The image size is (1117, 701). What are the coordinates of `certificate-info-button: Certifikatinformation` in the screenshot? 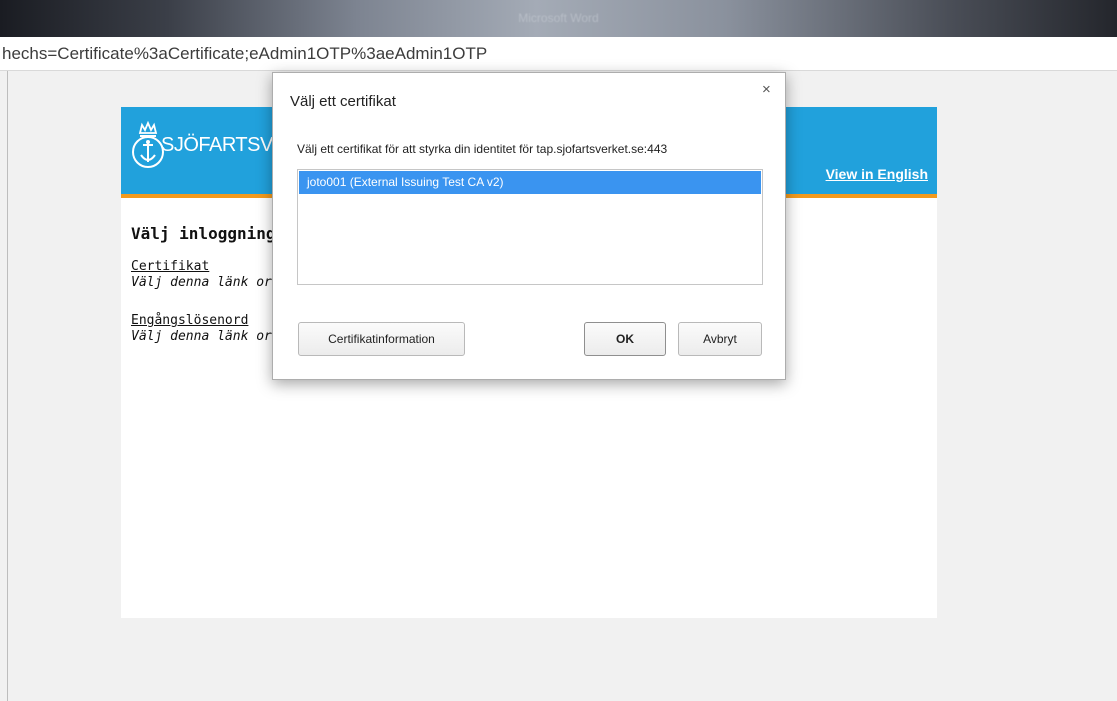 It's located at (381, 339).